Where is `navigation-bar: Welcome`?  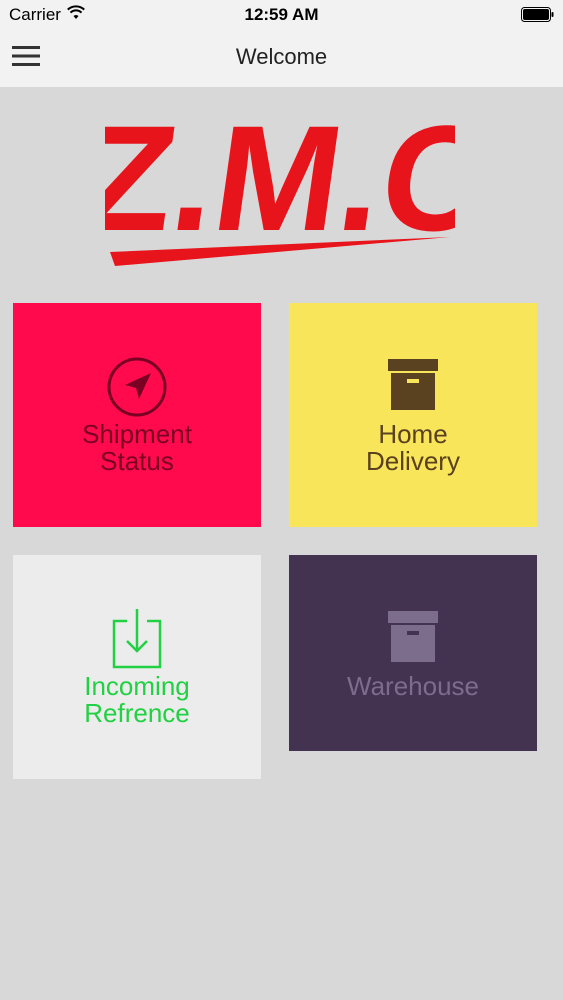
navigation-bar: Welcome is located at coordinates (281, 58).